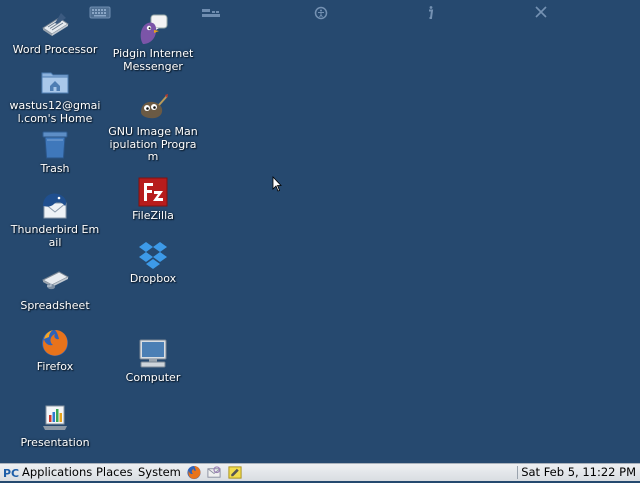 Image resolution: width=640 pixels, height=483 pixels. I want to click on desktop-icon-presentation: Presentation, so click(55, 426).